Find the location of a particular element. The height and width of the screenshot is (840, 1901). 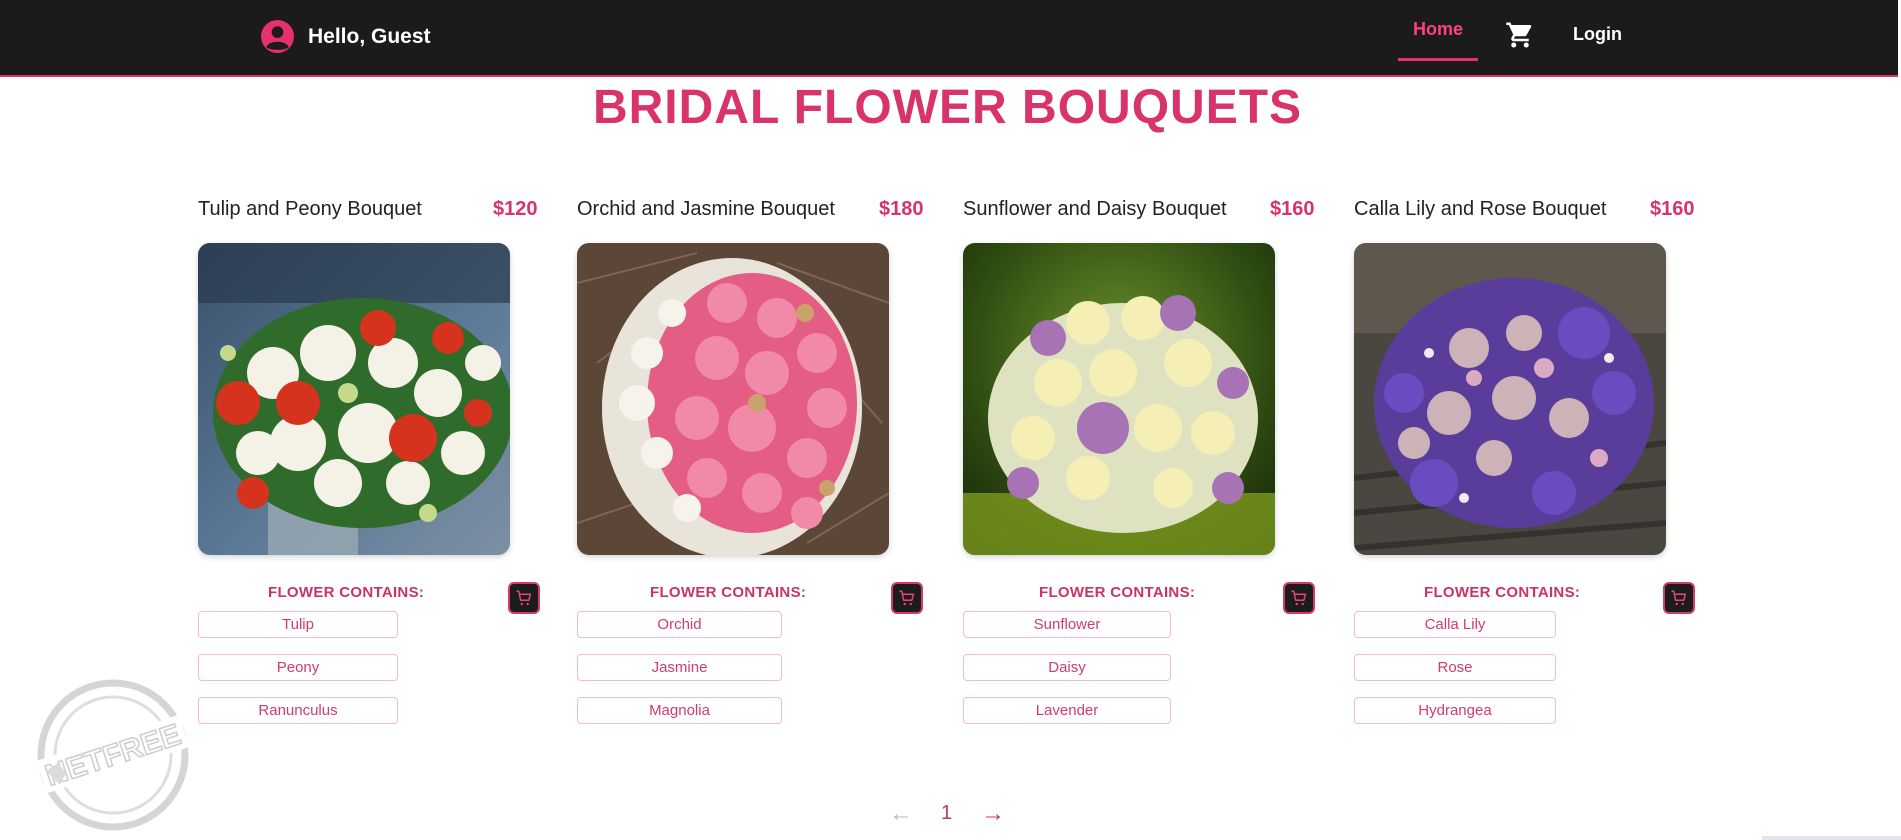

flower-chip: Ranunculus is located at coordinates (298, 710).